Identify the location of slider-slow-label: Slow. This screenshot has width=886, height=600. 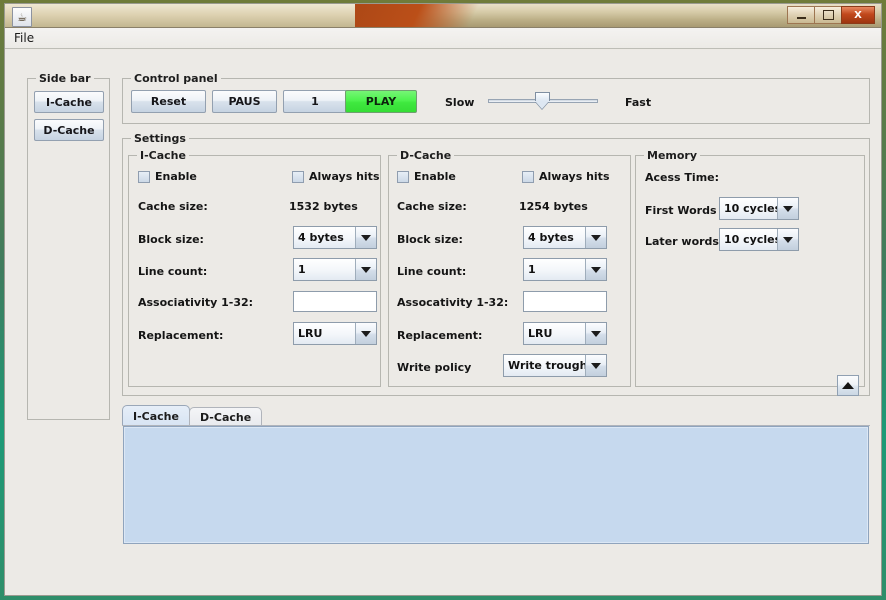
(460, 102).